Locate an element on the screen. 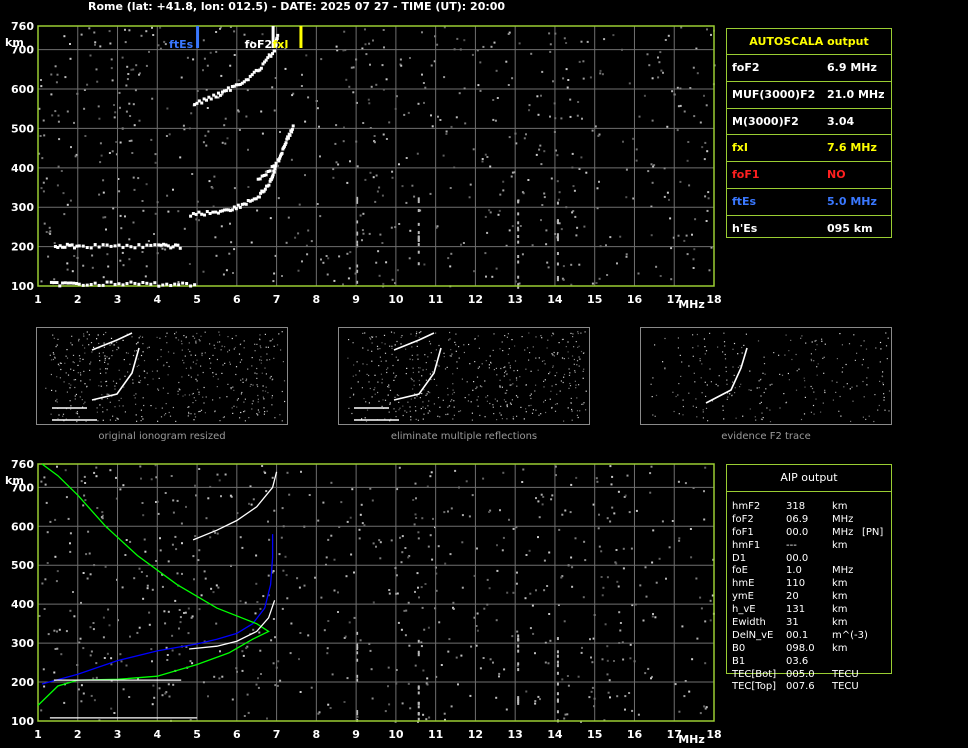 Image resolution: width=968 pixels, height=748 pixels. x-tick-label: 11 is located at coordinates (435, 734).